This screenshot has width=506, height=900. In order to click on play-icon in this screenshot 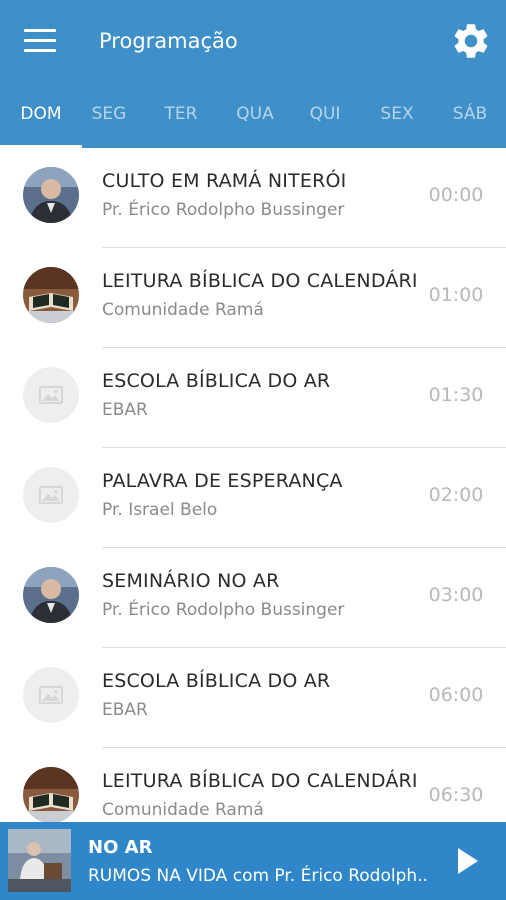, I will do `click(466, 861)`.